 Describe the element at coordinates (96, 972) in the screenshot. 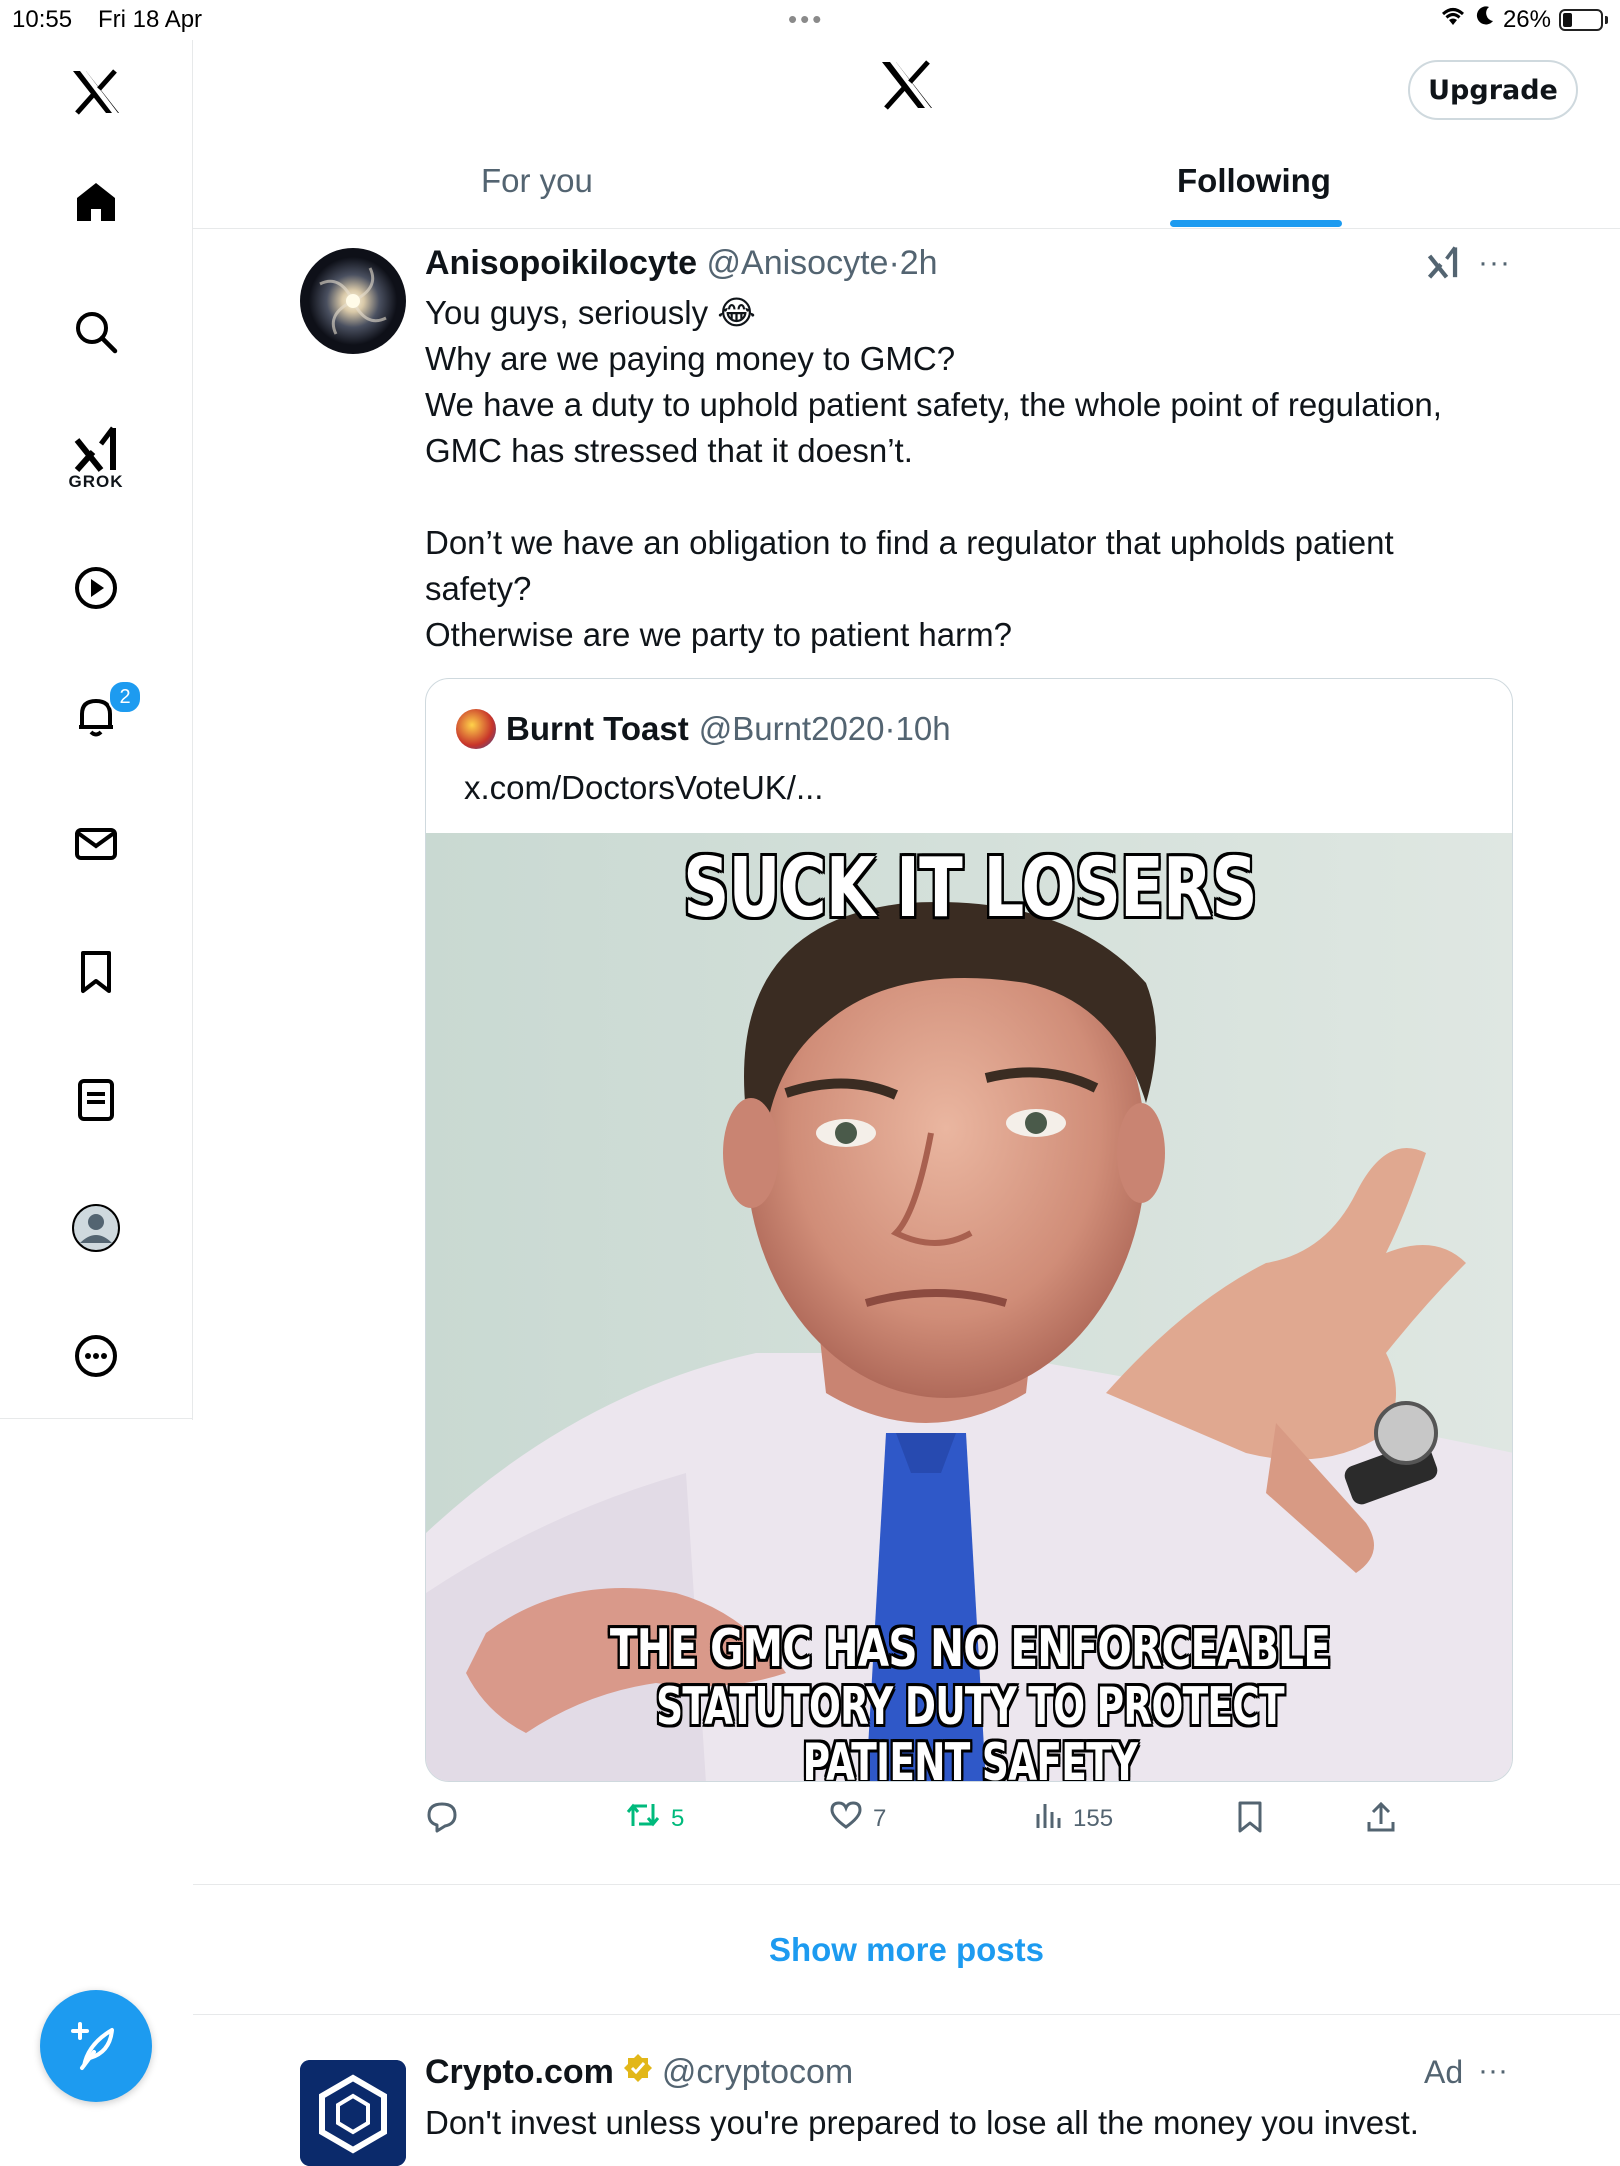

I see `bookmarks-icon` at that location.